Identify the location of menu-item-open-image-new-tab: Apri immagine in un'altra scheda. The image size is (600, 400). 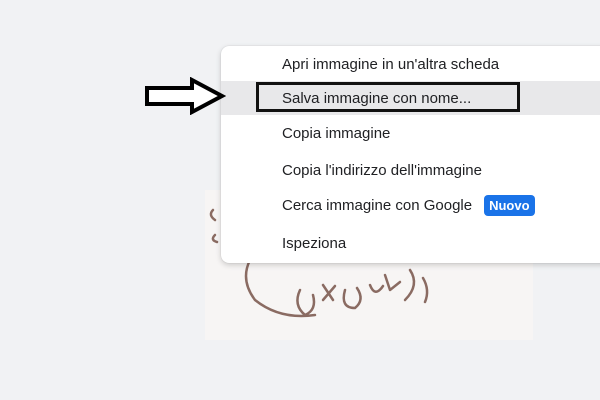
(410, 64).